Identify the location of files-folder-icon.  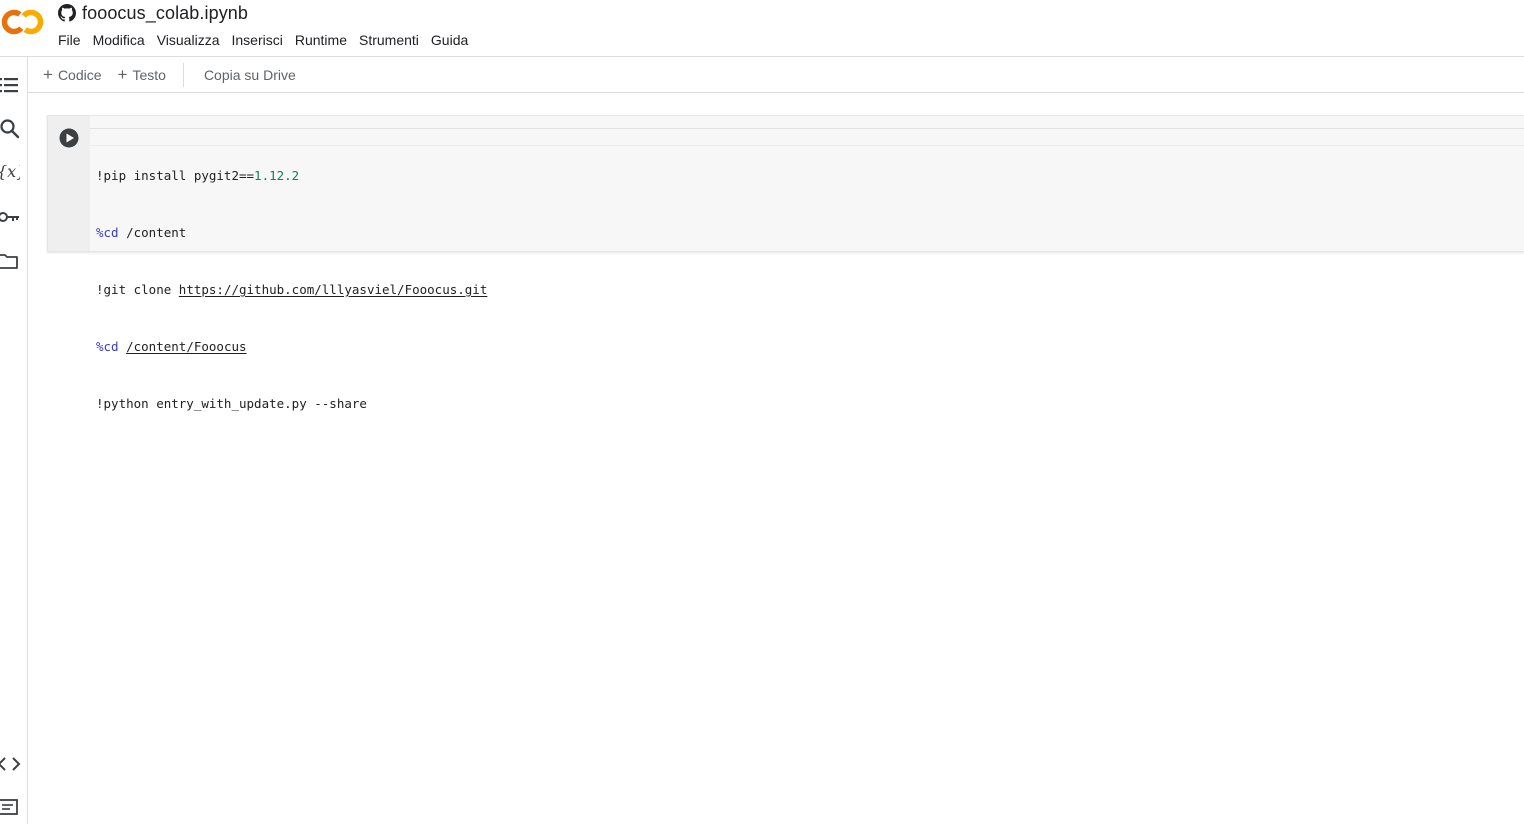
(10, 261).